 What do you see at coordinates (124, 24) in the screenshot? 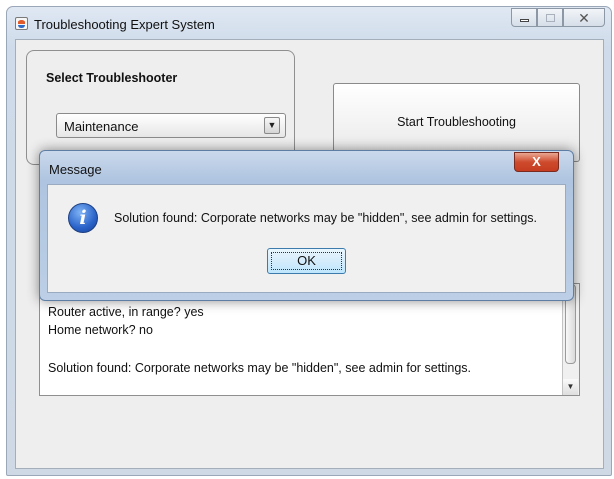
I see `window-title: Troubleshooting Expert System` at bounding box center [124, 24].